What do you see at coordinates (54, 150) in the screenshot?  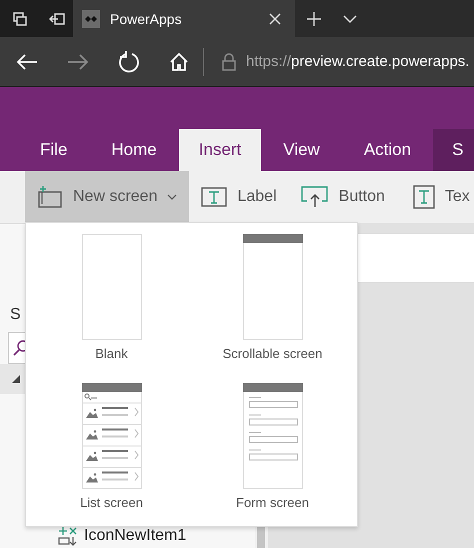 I see `ribbon-tab: File` at bounding box center [54, 150].